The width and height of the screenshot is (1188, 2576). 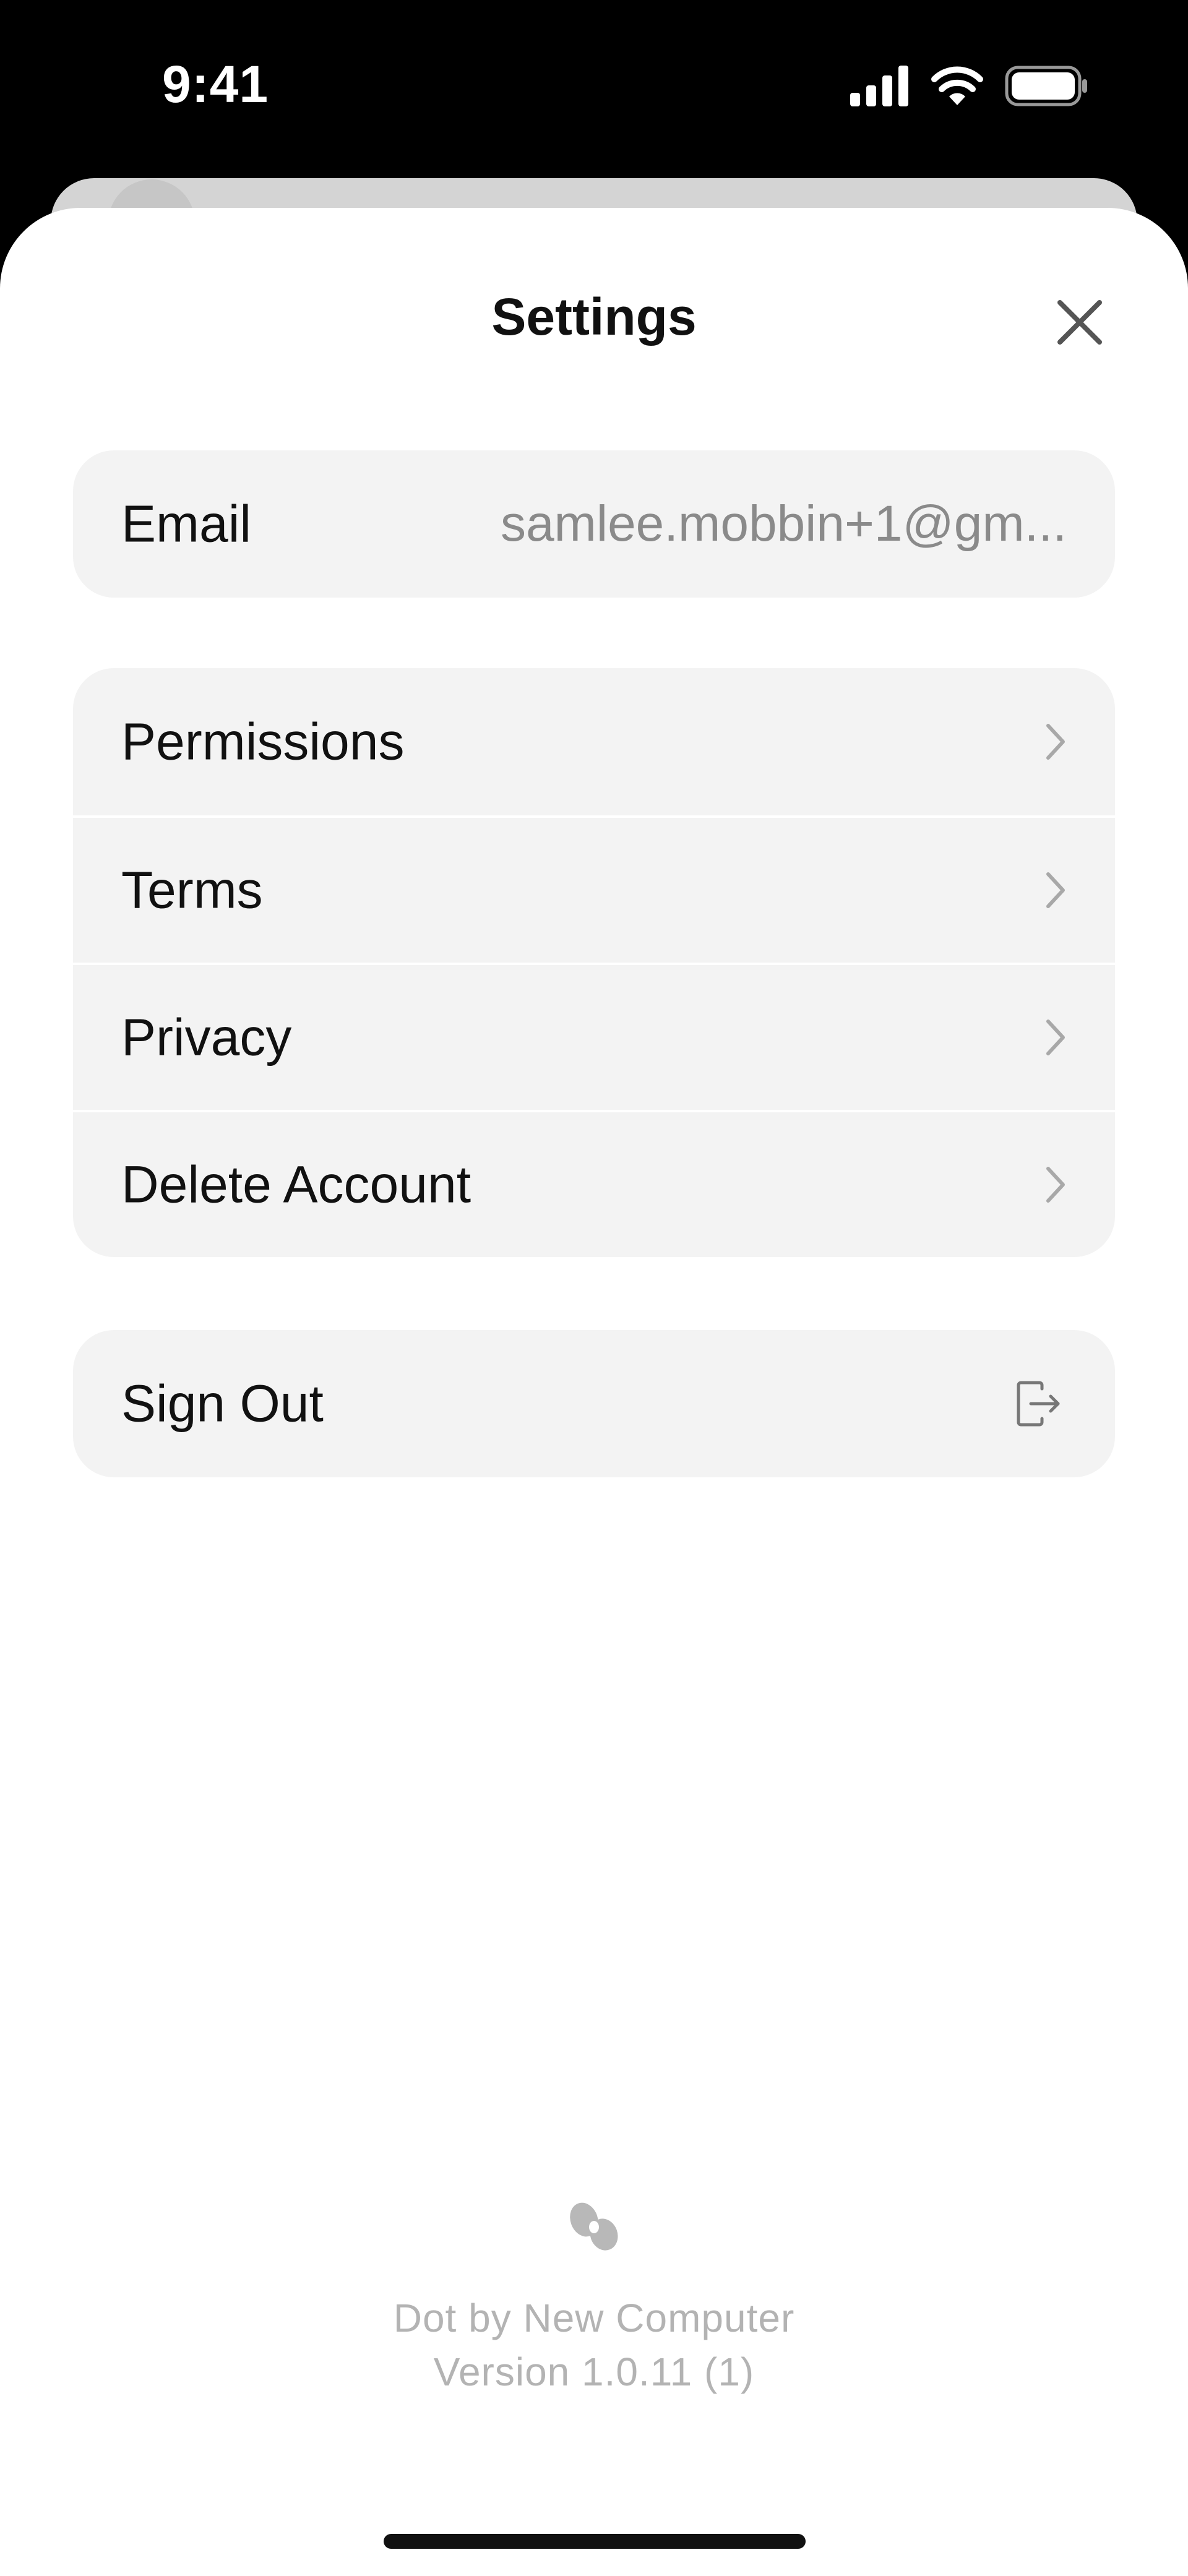 I want to click on home-indicator, so click(x=595, y=2541).